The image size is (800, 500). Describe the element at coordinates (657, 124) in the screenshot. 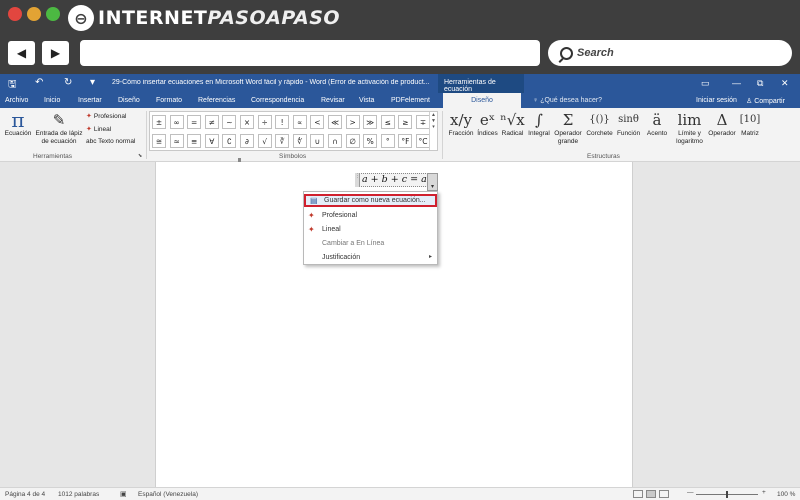

I see `structure-acento-button: ä Acento` at that location.